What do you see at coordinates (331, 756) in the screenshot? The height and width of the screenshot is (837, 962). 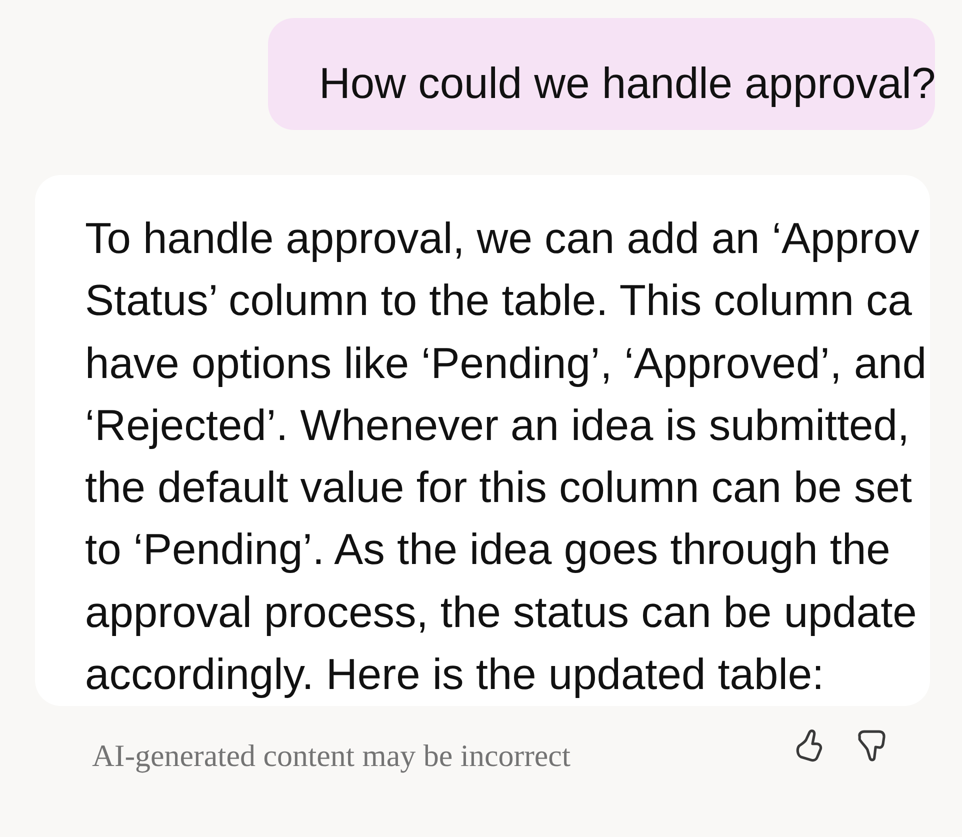 I see `disclaimer-text: AI-generated content may be incorrect` at bounding box center [331, 756].